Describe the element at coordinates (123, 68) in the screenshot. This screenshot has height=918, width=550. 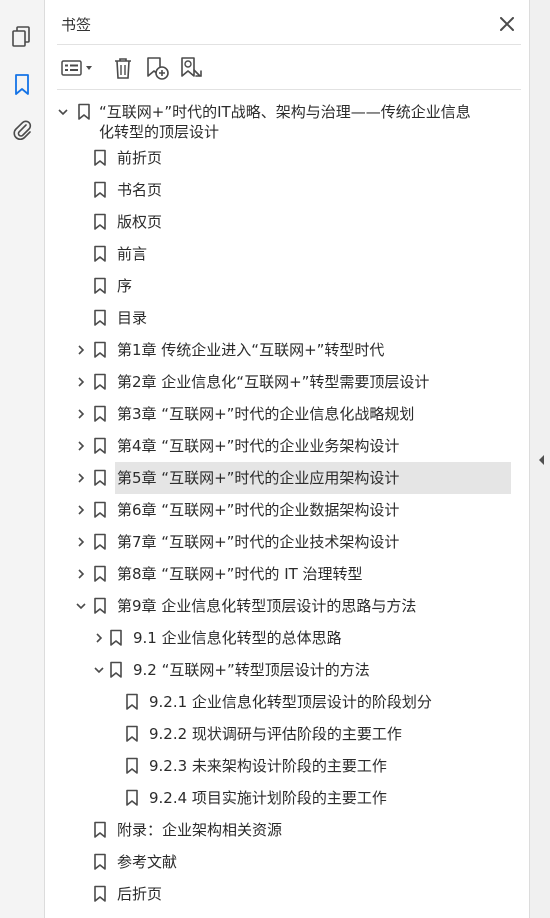
I see `delete-bookmark-button` at that location.